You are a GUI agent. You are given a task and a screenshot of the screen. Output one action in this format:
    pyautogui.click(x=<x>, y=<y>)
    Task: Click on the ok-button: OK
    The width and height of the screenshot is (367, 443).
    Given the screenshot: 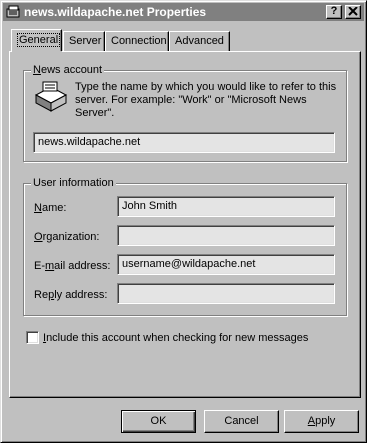 What is the action you would take?
    pyautogui.click(x=158, y=421)
    